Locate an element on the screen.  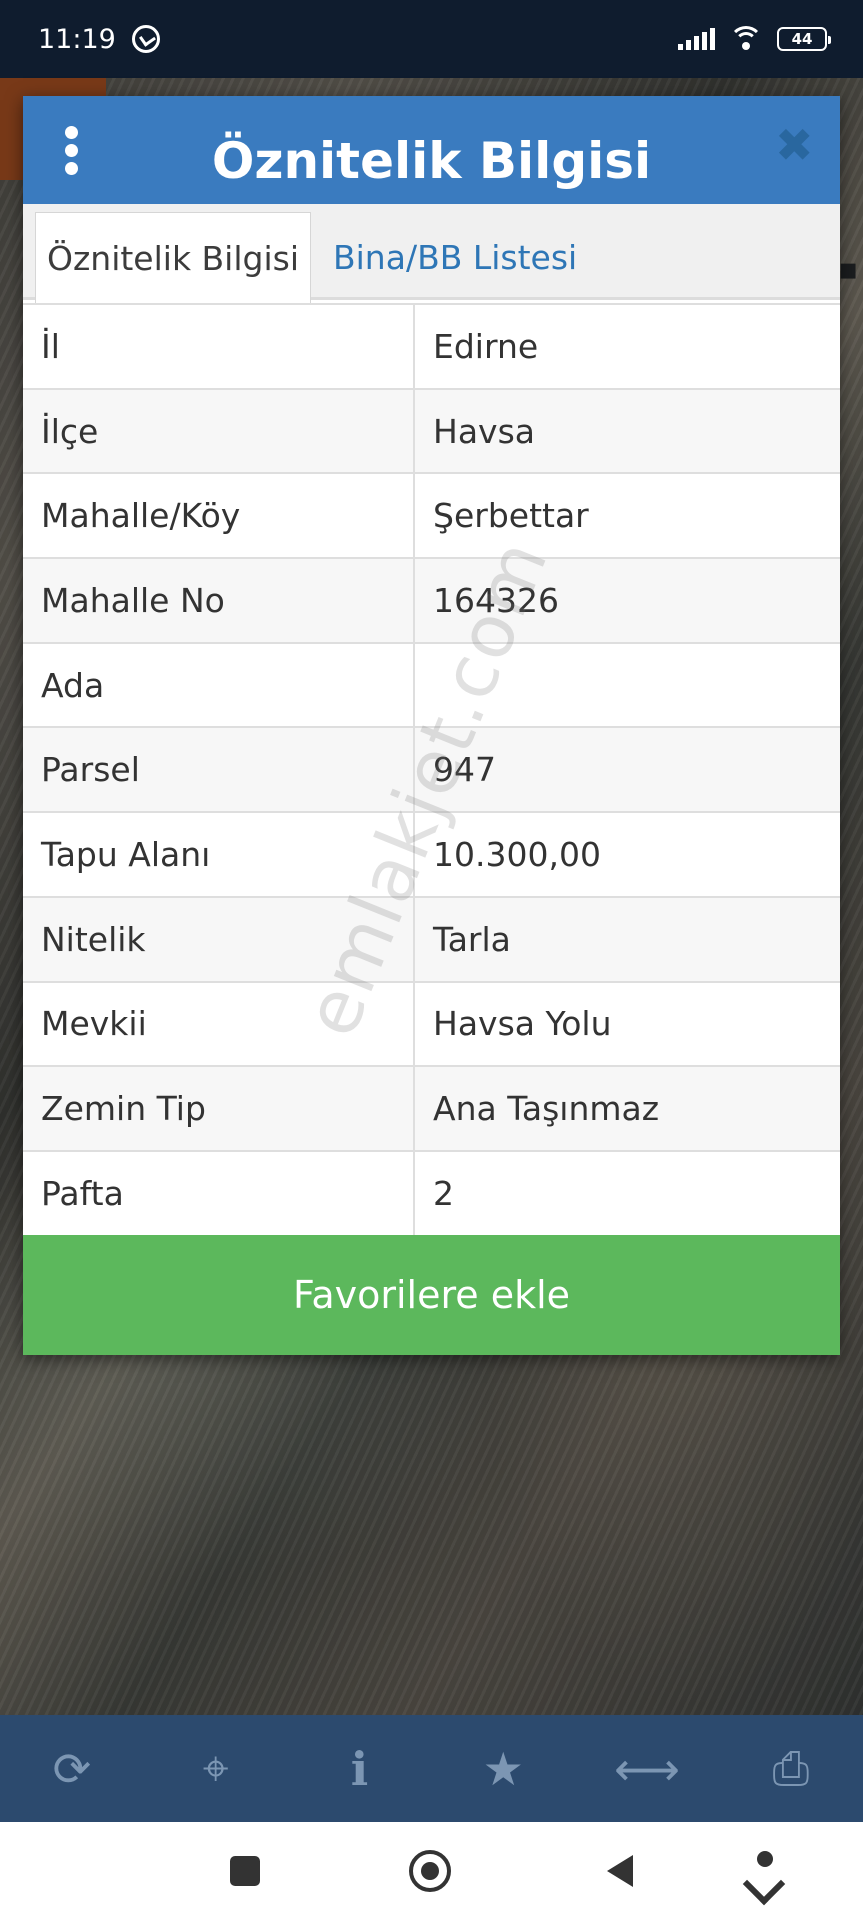
dialog-header: Öznitelik Bilgisi ✖ is located at coordinates (431, 150).